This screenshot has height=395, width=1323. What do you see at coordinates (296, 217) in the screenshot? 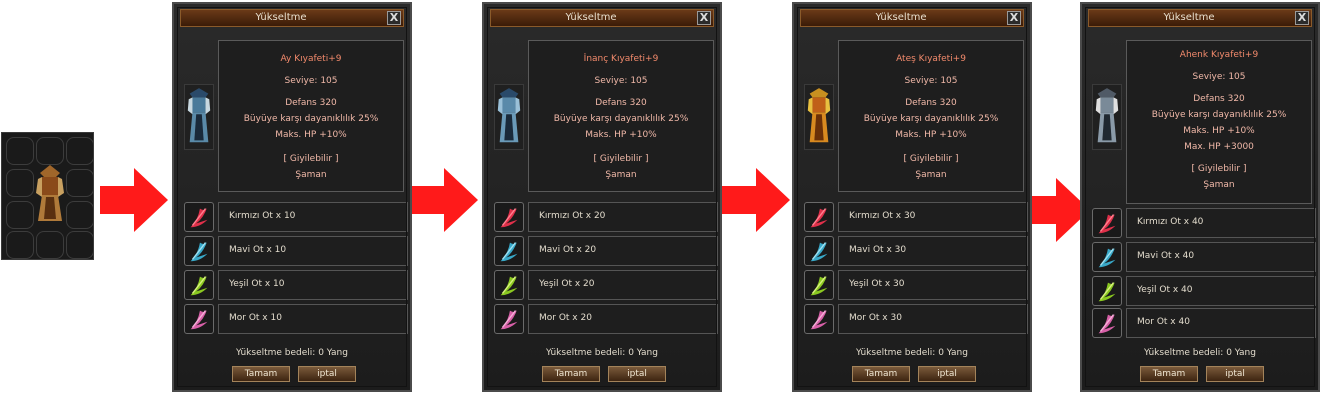
I see `material-row: Kırmızı Ot x 10` at bounding box center [296, 217].